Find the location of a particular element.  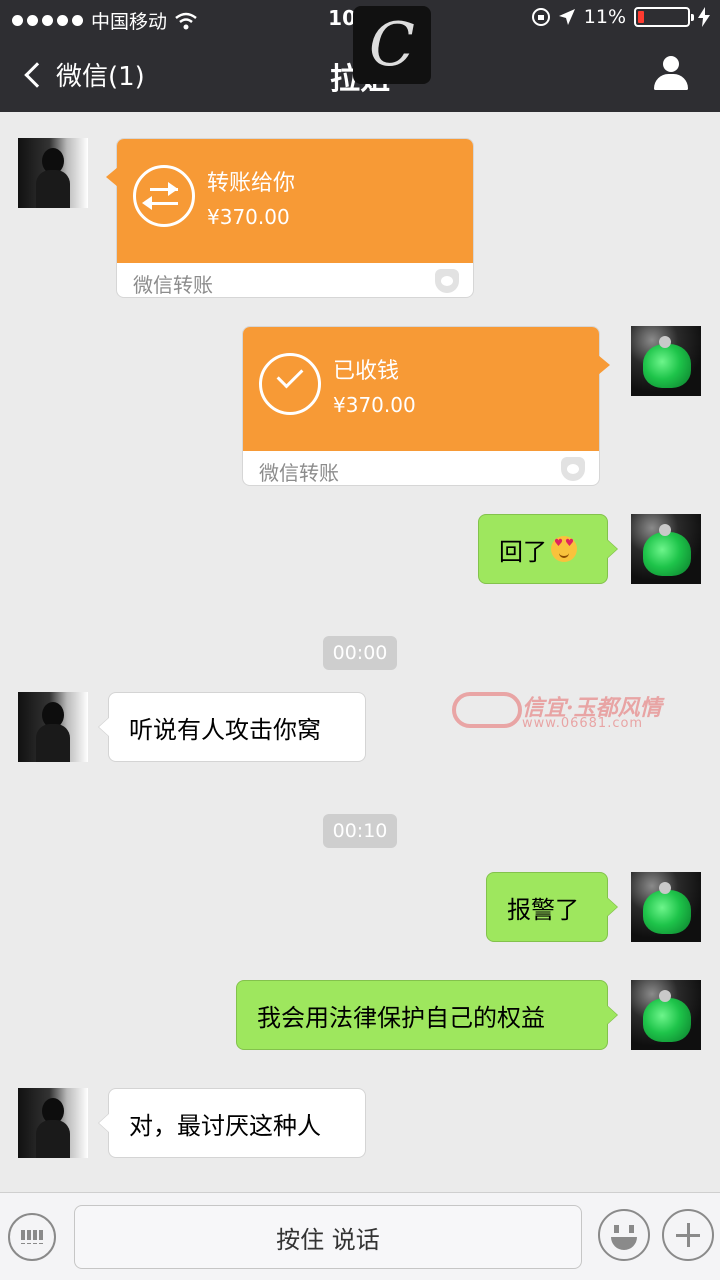

keyboard-toggle-button is located at coordinates (32, 1237).